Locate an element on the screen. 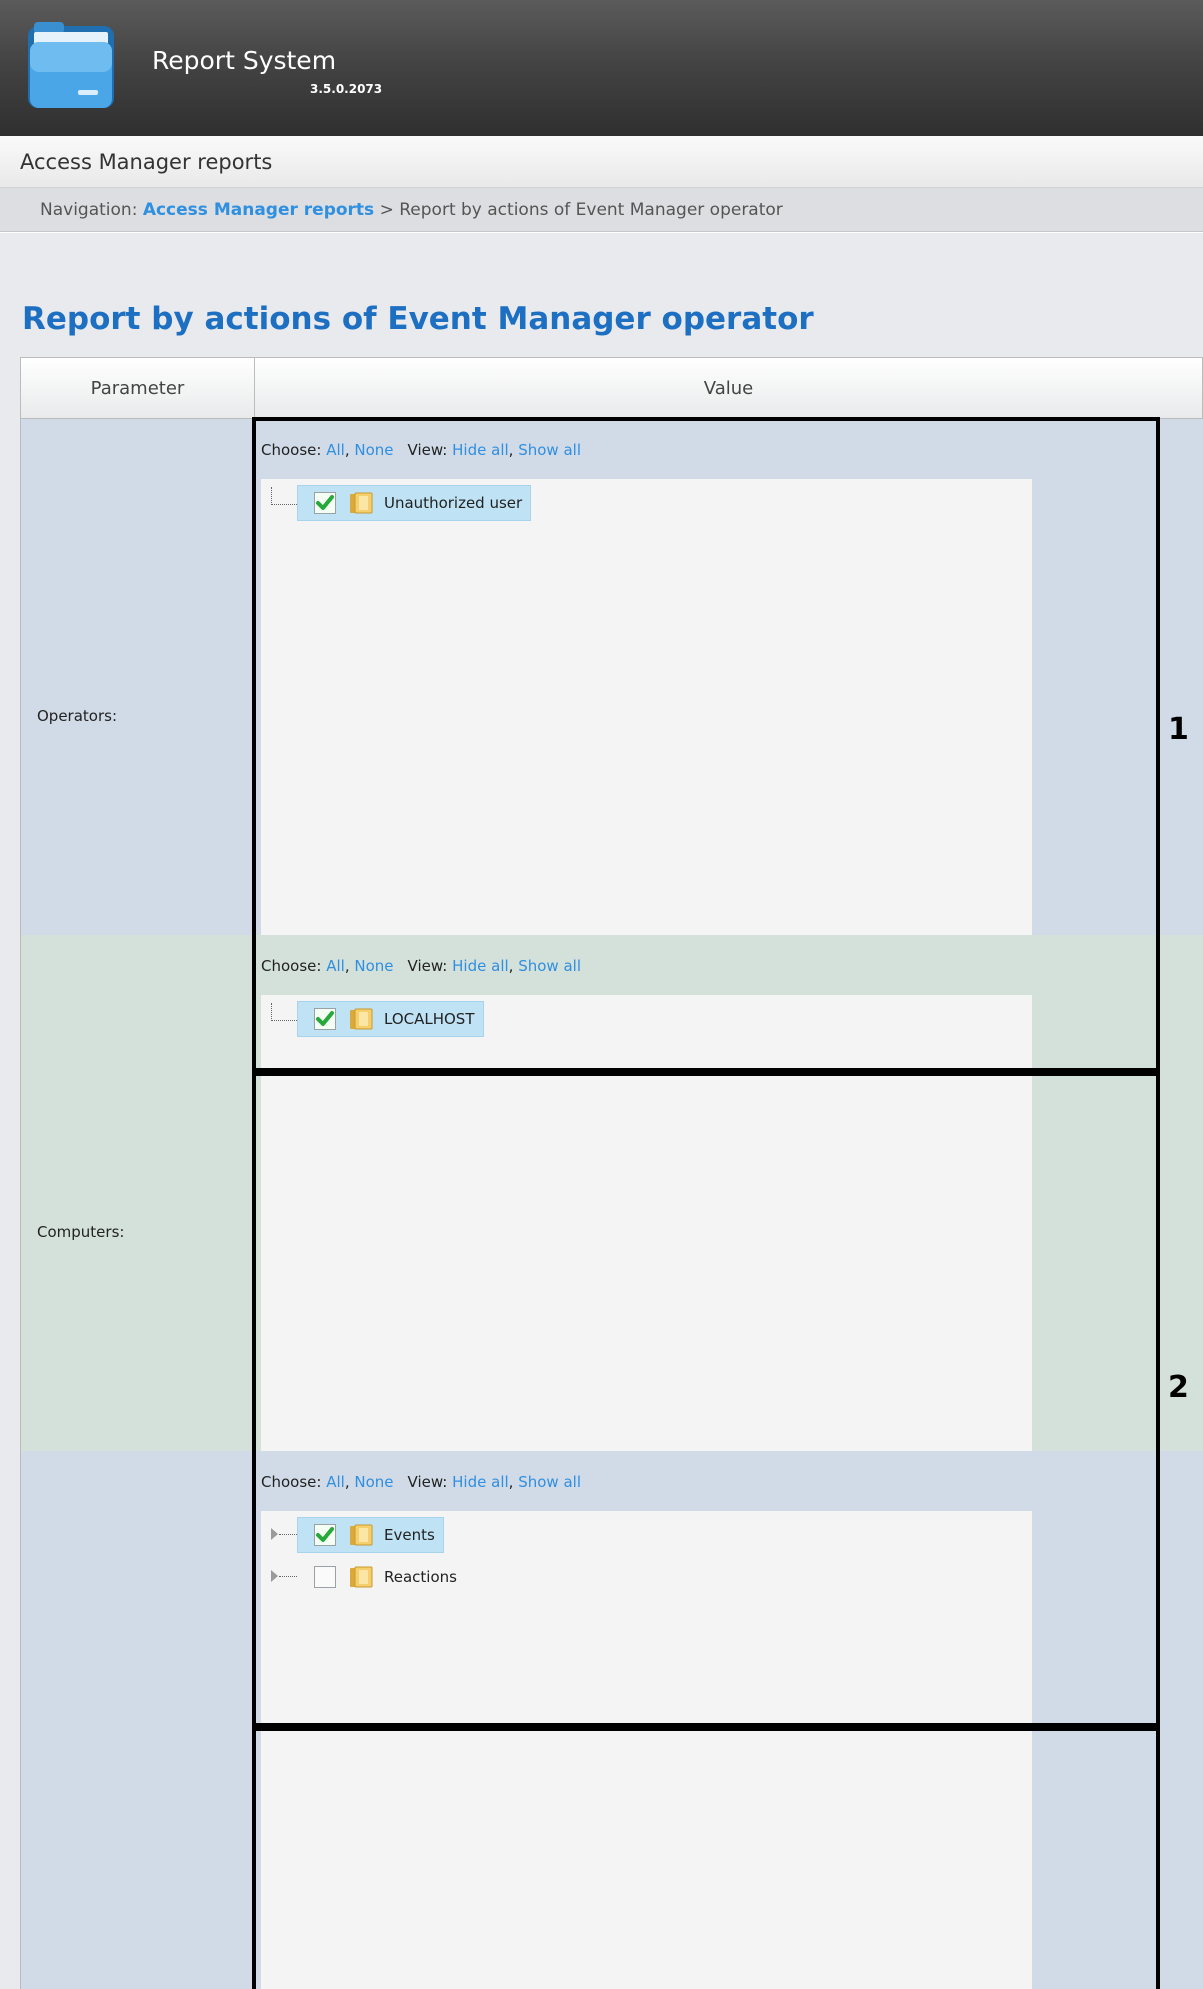 The height and width of the screenshot is (1989, 1203). parameter-label: Computers: is located at coordinates (81, 1232).